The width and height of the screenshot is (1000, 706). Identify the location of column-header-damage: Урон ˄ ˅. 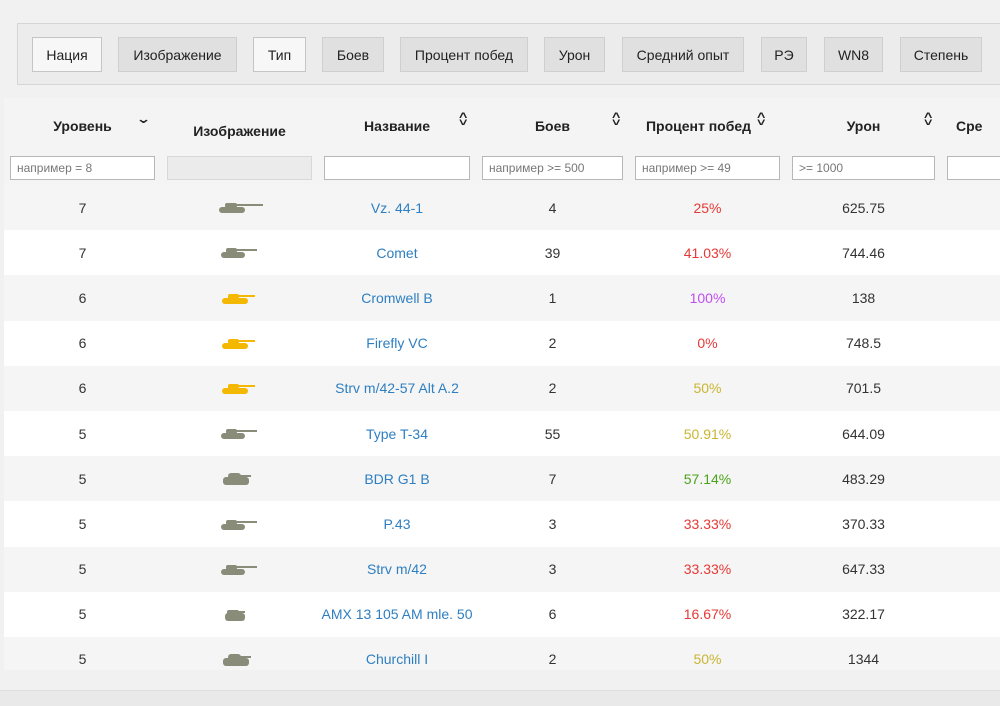
(863, 125).